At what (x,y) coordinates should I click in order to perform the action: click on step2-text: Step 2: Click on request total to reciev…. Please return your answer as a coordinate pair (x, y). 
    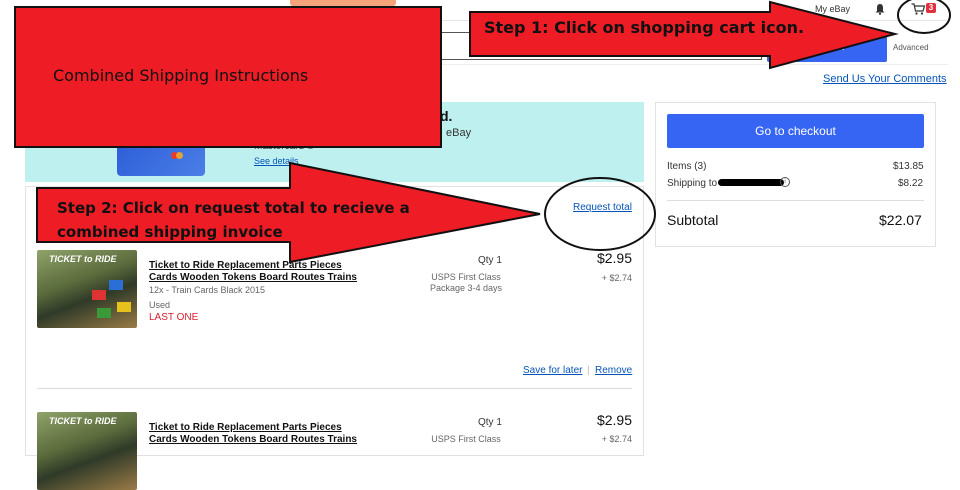
    Looking at the image, I should click on (233, 220).